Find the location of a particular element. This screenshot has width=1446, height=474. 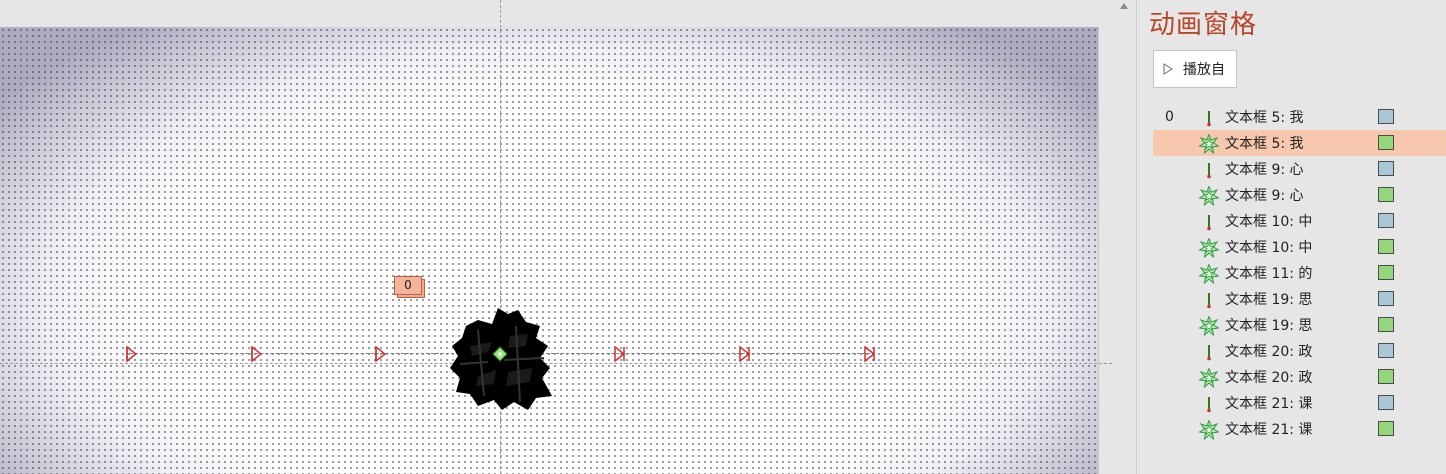

animation-label: 文本框 11: 的 is located at coordinates (1269, 274).